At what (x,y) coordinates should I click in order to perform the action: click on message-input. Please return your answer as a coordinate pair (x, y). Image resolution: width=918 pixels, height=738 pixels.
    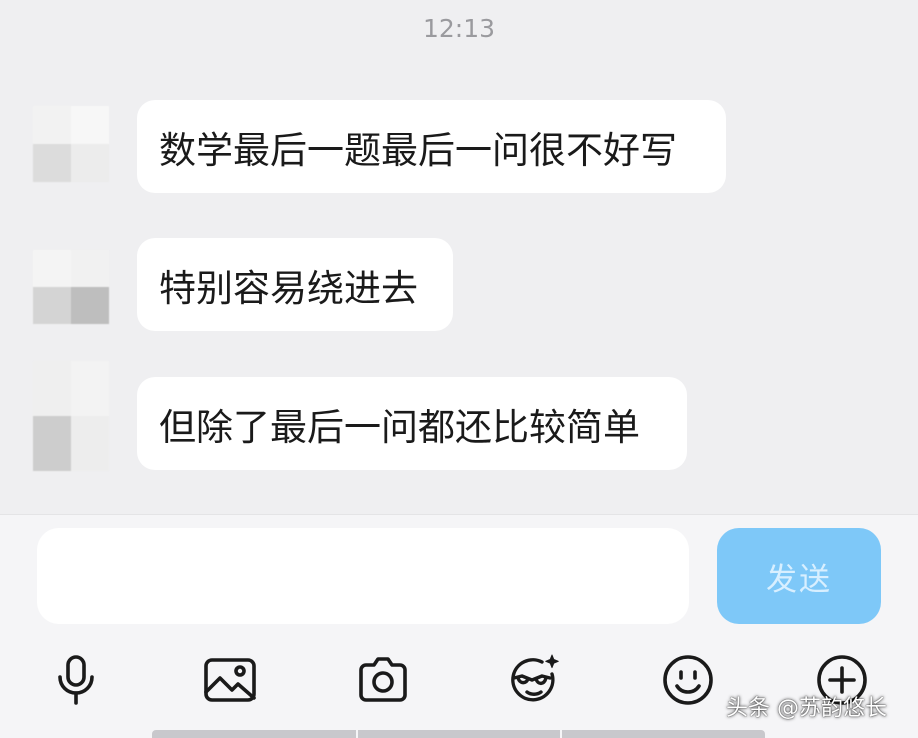
    Looking at the image, I should click on (363, 576).